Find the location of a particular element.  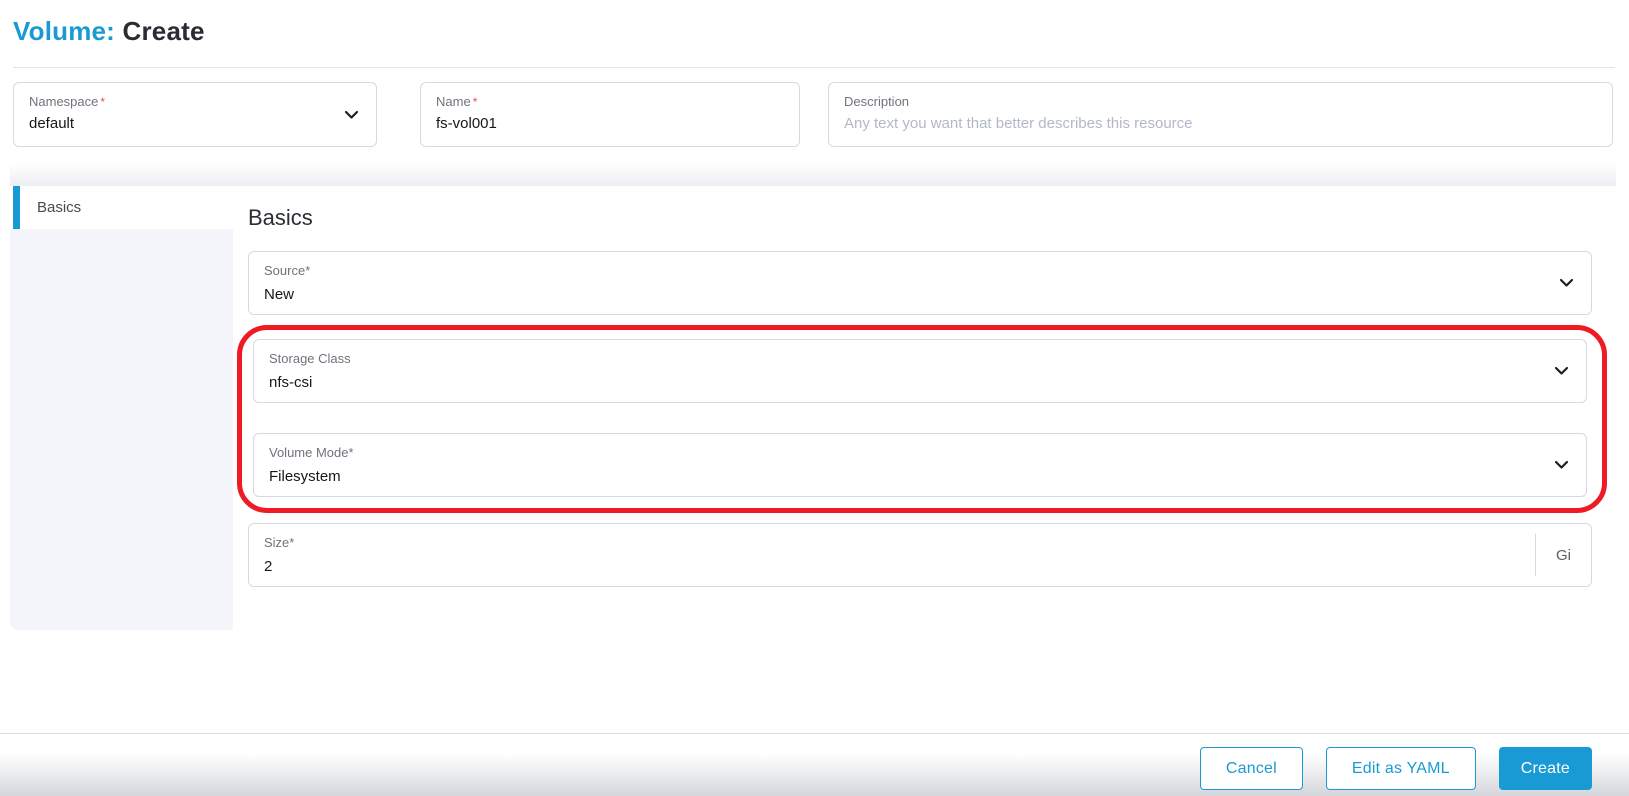

volume-mode-value: Filesystem is located at coordinates (305, 476).